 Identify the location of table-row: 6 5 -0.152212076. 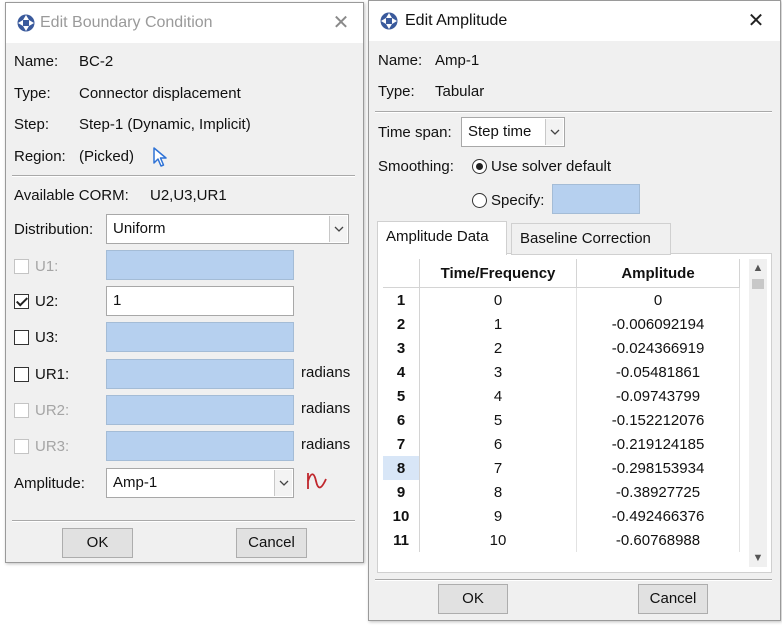
(561, 420).